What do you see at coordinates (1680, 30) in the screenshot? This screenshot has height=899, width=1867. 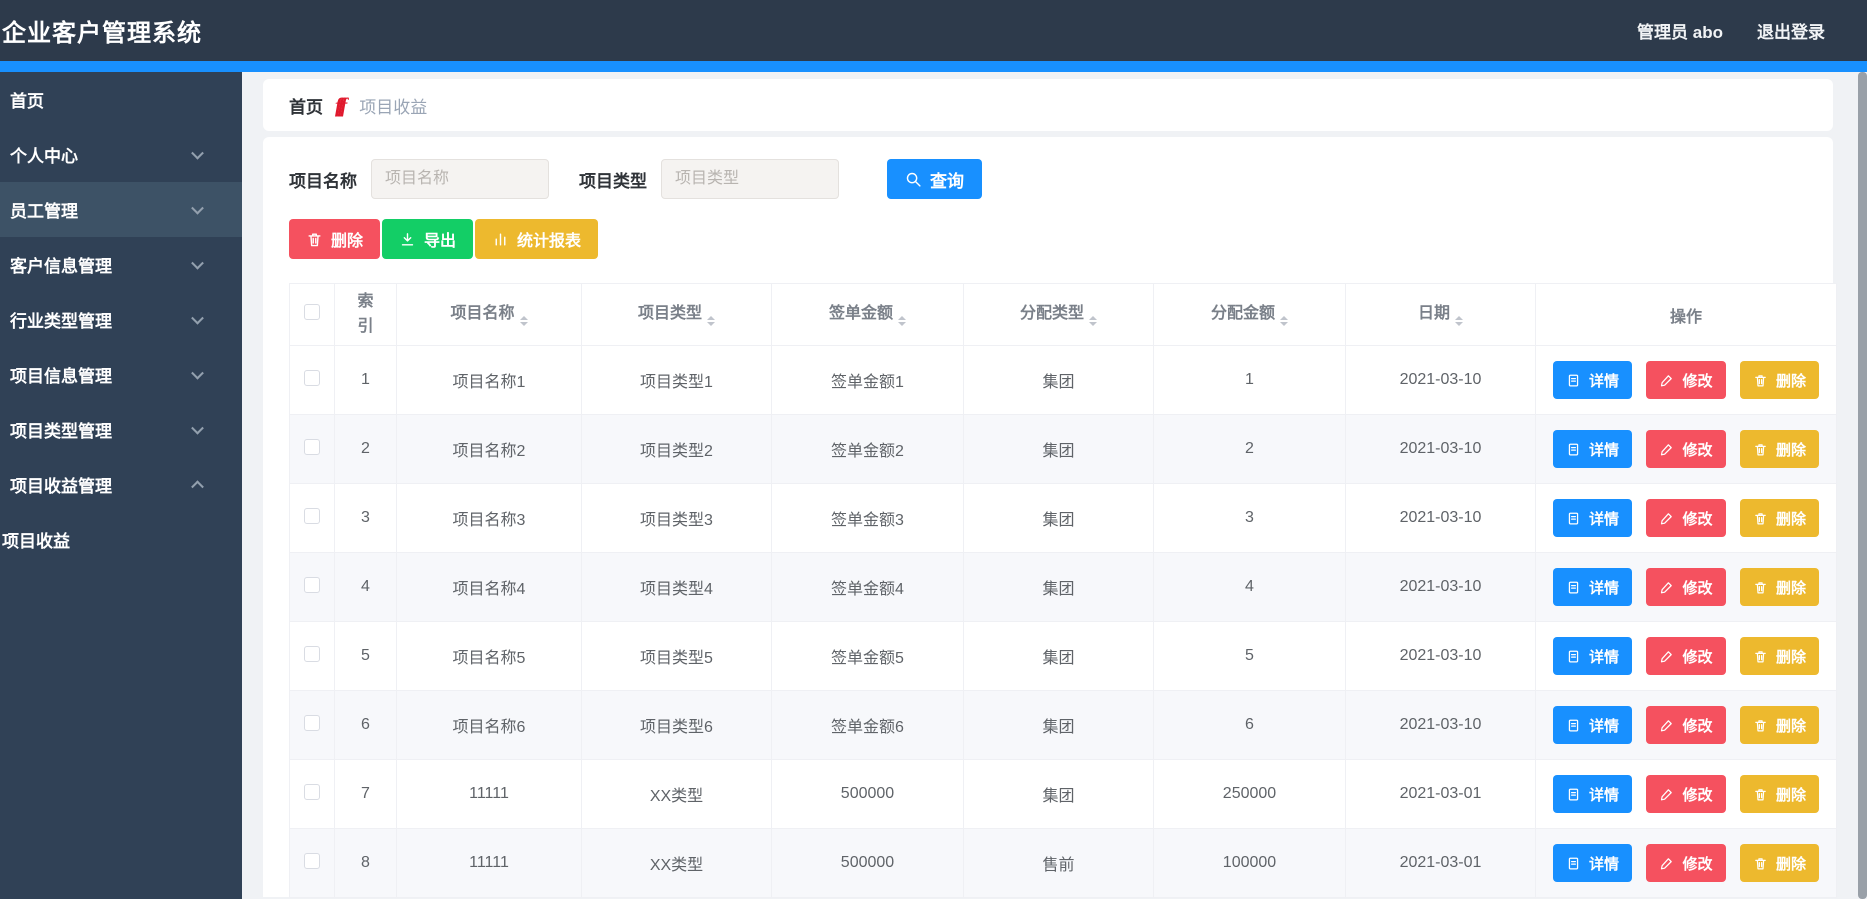 I see `current-user: 管理员 abo` at bounding box center [1680, 30].